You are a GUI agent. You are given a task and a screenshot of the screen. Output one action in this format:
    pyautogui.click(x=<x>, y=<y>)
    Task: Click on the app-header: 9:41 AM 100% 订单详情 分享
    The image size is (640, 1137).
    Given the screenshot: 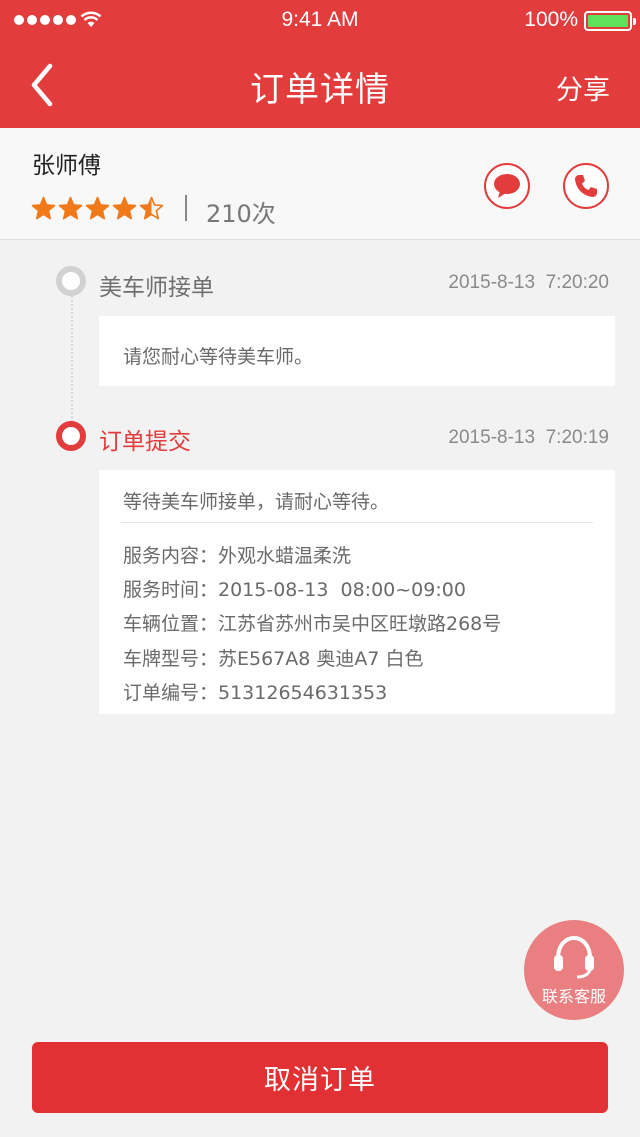 What is the action you would take?
    pyautogui.click(x=320, y=64)
    